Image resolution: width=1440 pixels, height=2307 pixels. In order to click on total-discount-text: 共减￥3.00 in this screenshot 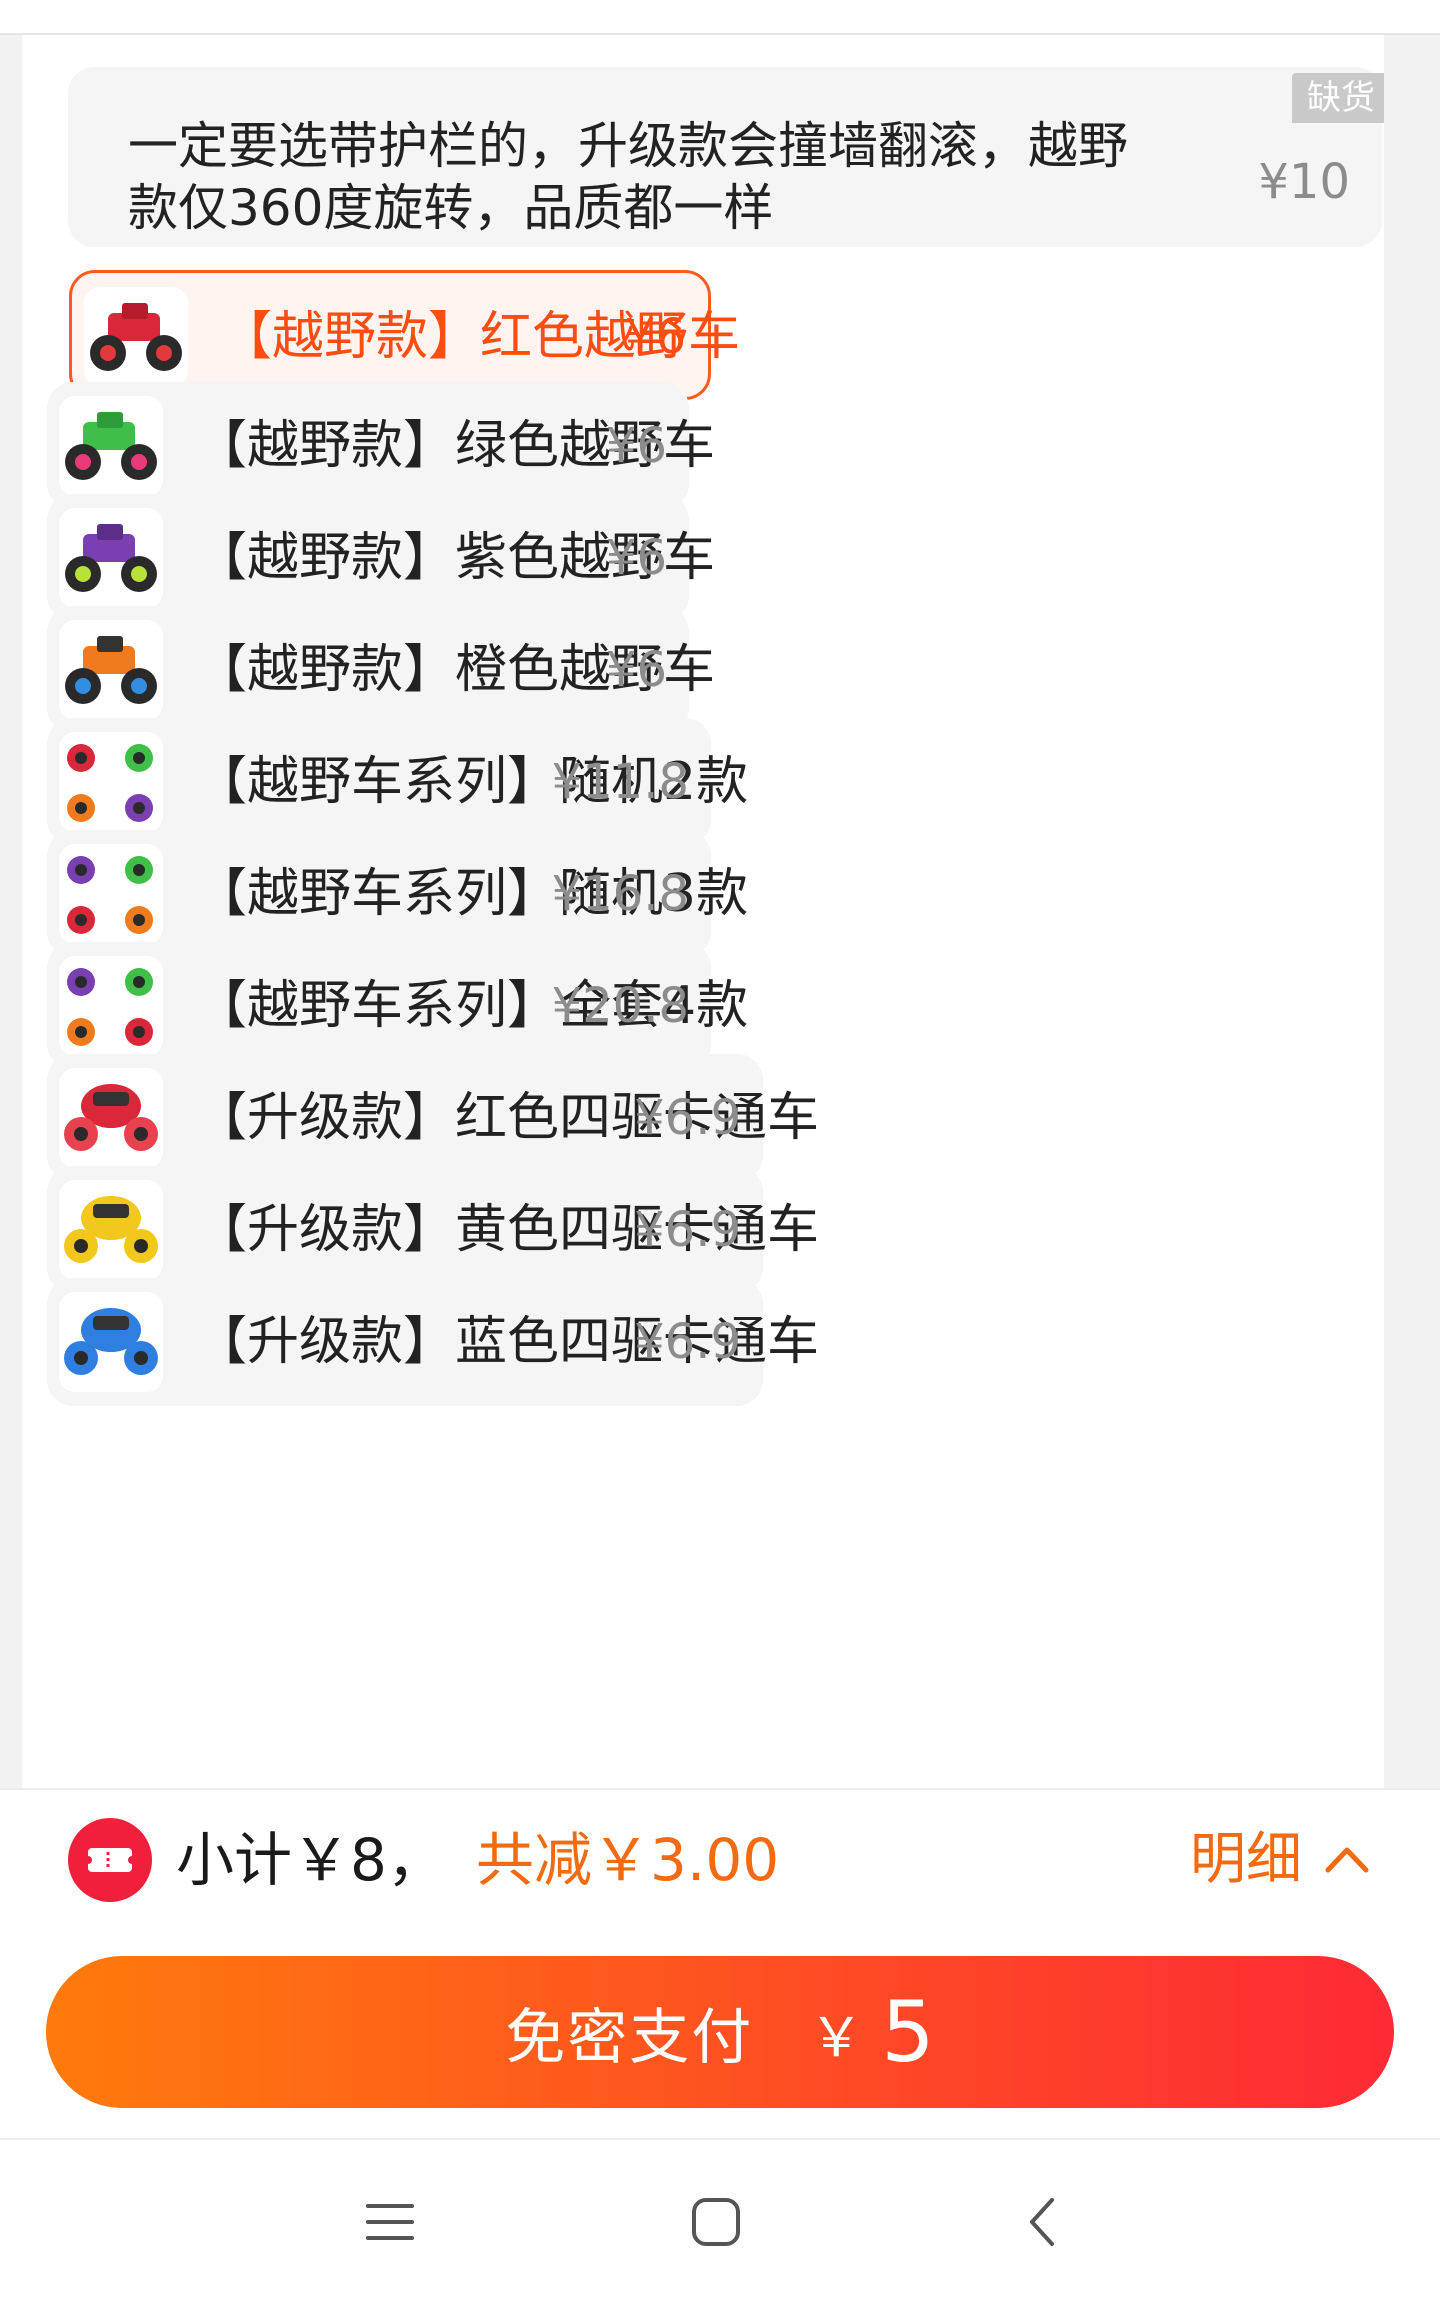, I will do `click(628, 1860)`.